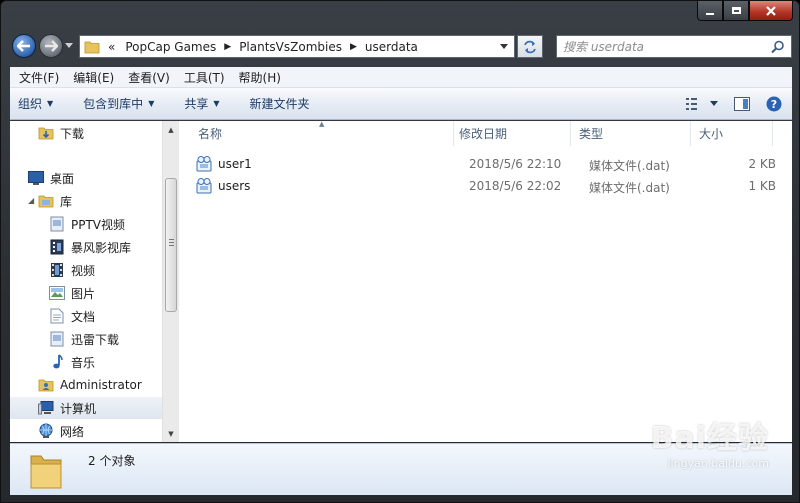 The width and height of the screenshot is (800, 503). I want to click on scroll-down-button: ▼, so click(171, 433).